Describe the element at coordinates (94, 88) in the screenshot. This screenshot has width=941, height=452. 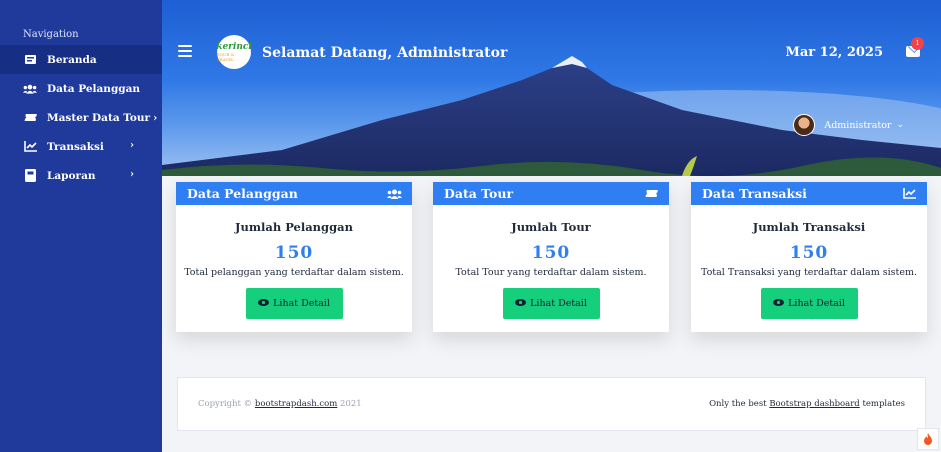
I see `sidebar-item-label: Data Pelanggan` at that location.